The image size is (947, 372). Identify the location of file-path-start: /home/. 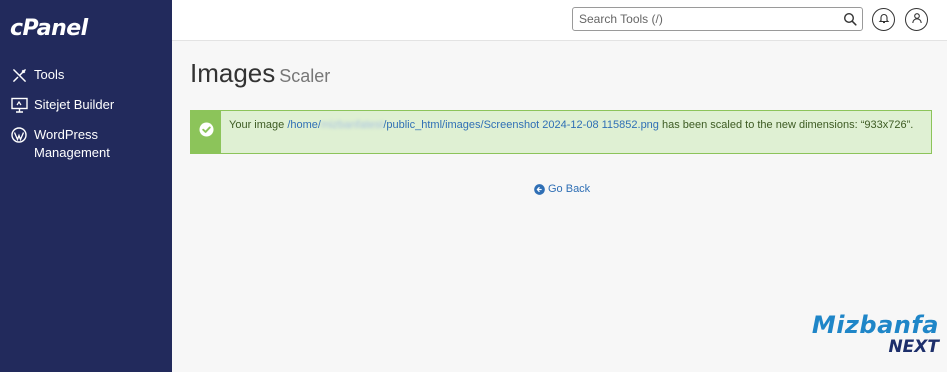
(304, 125).